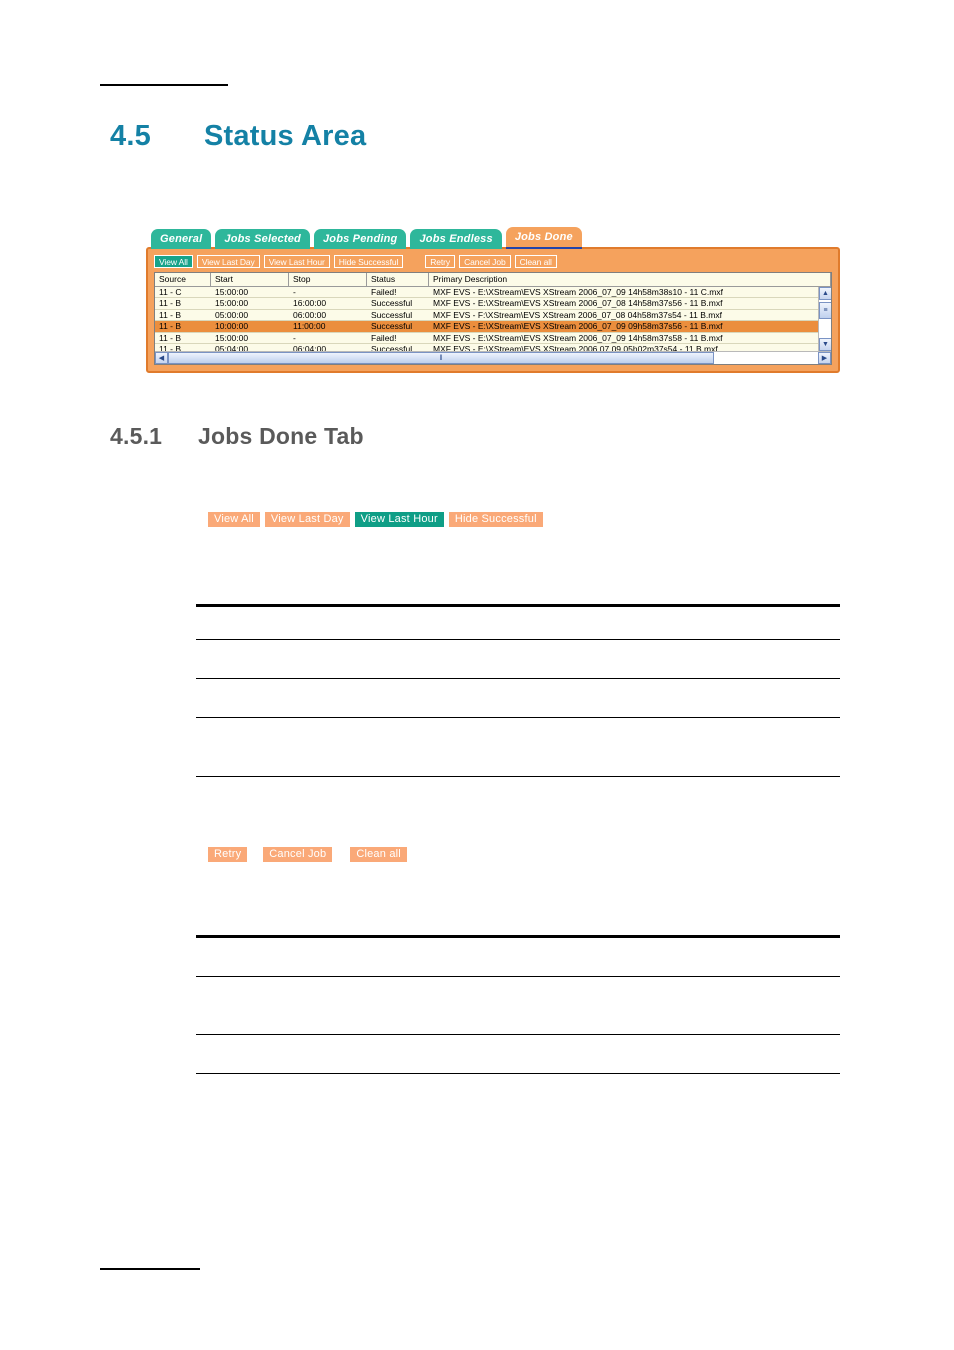 The width and height of the screenshot is (954, 1350). Describe the element at coordinates (440, 261) in the screenshot. I see `retry-button: Retry` at that location.